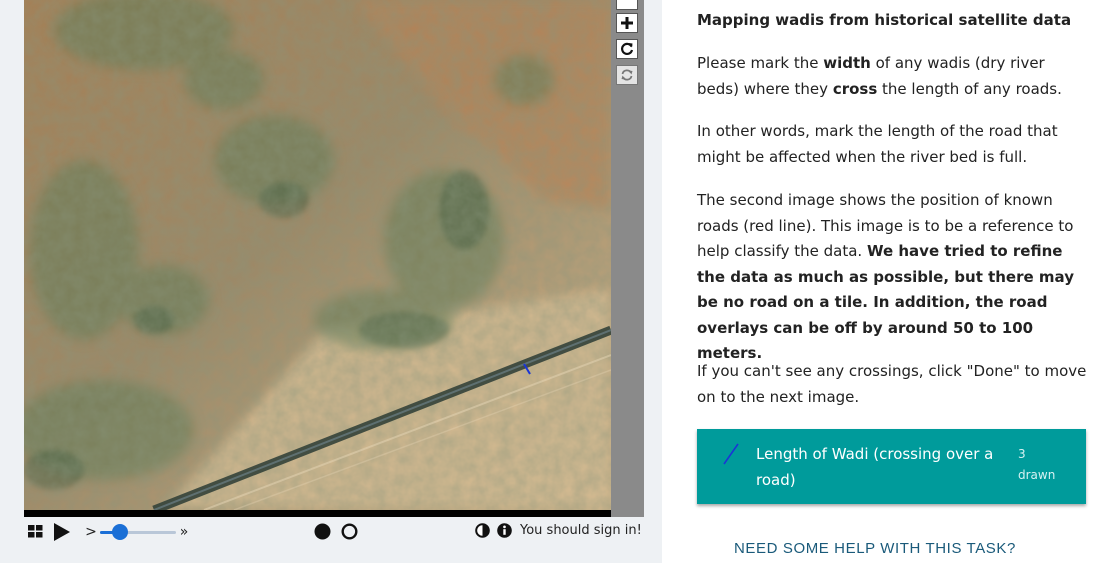  I want to click on frame-dot-inactive, so click(349, 531).